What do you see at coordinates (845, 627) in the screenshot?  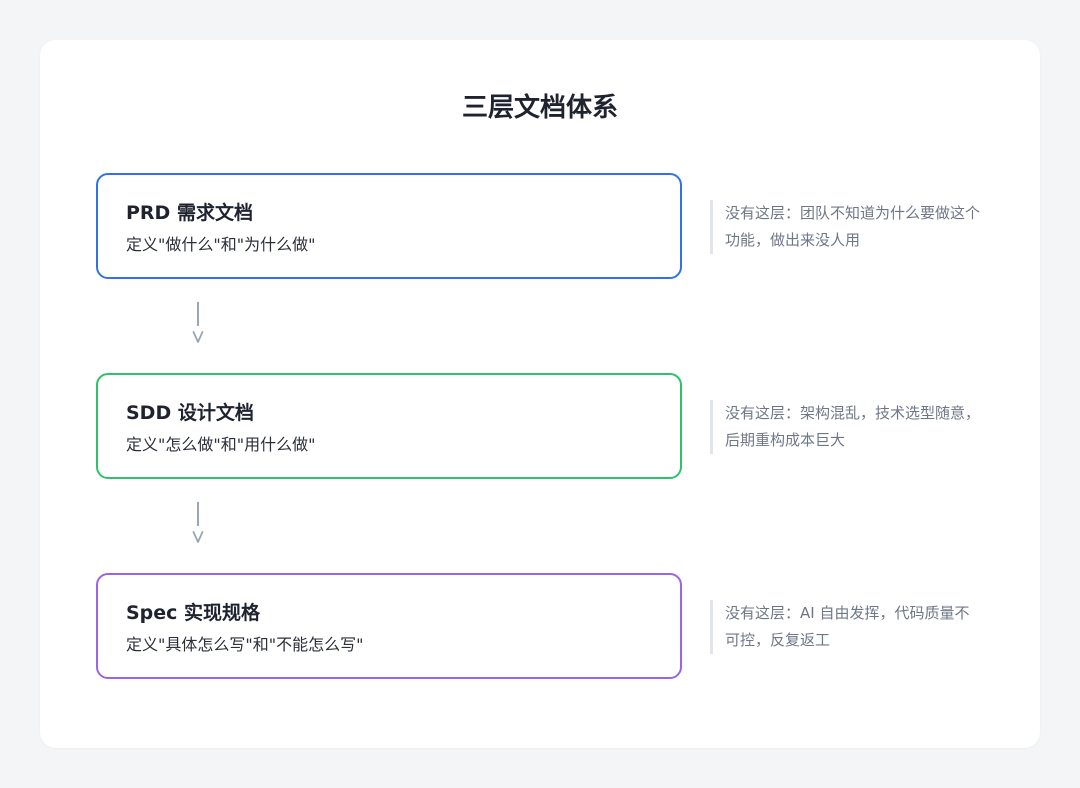 I see `layer-note-spec: 没有这层：AI 自由发挥，代码质量不可控，反复返工` at bounding box center [845, 627].